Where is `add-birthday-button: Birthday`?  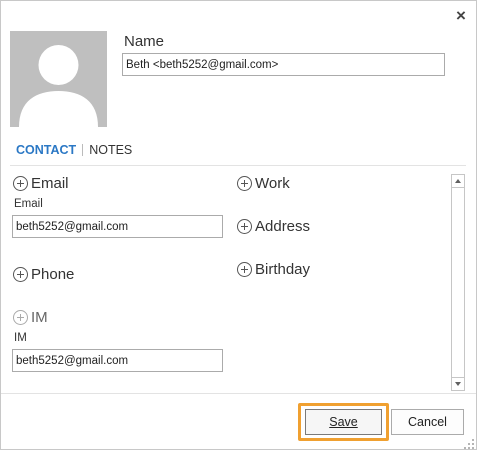 add-birthday-button: Birthday is located at coordinates (273, 269).